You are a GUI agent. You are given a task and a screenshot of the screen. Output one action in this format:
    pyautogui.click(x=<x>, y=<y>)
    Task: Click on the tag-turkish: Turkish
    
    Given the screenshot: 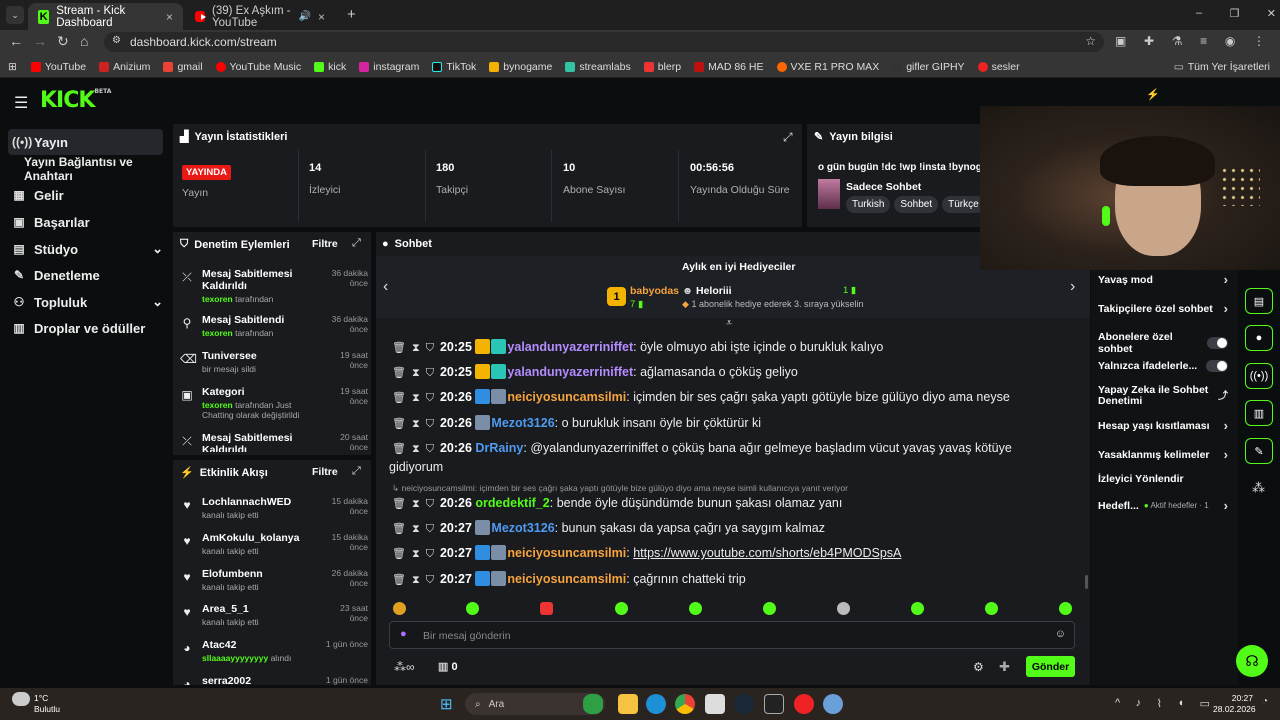 What is the action you would take?
    pyautogui.click(x=868, y=204)
    